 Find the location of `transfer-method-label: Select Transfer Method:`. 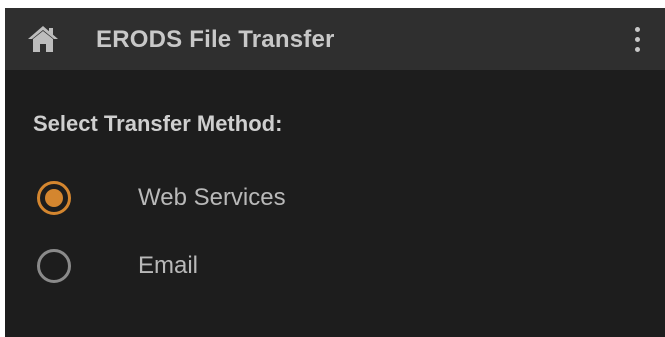

transfer-method-label: Select Transfer Method: is located at coordinates (158, 123).